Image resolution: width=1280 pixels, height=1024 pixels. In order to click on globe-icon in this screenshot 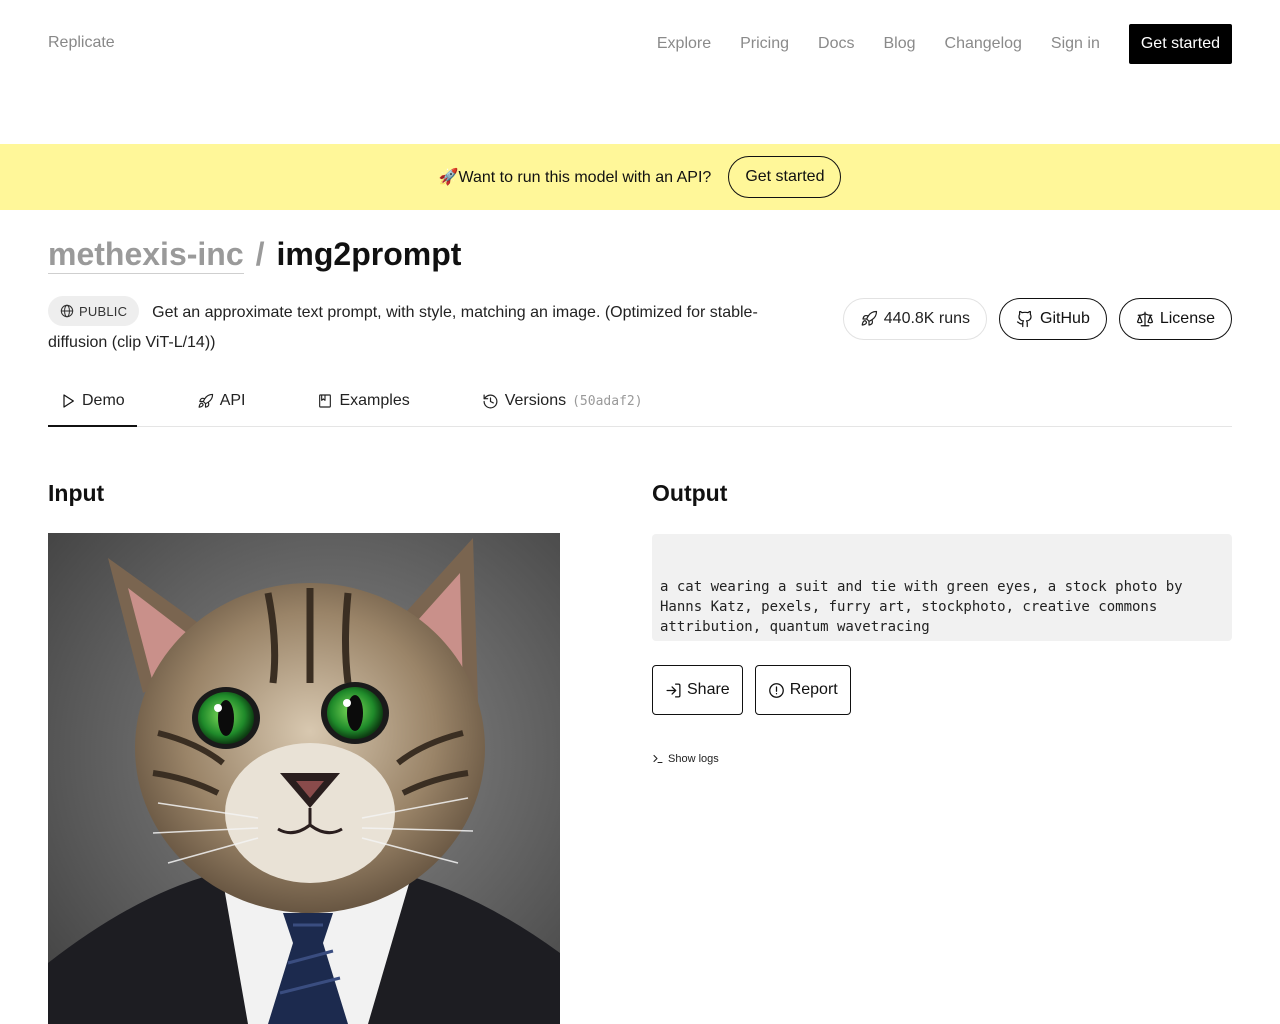, I will do `click(67, 311)`.